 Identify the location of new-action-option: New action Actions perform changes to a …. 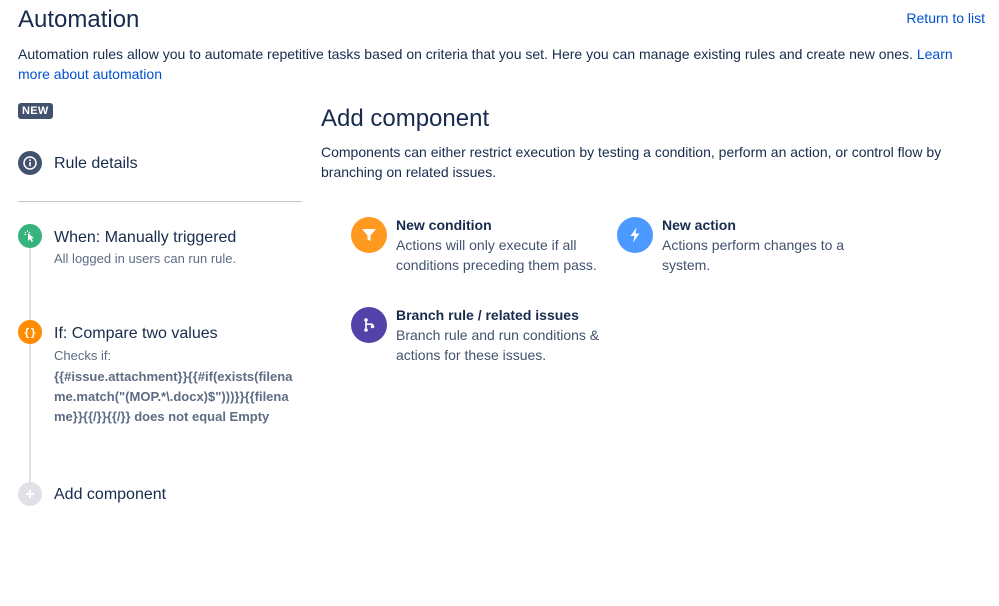
(742, 247).